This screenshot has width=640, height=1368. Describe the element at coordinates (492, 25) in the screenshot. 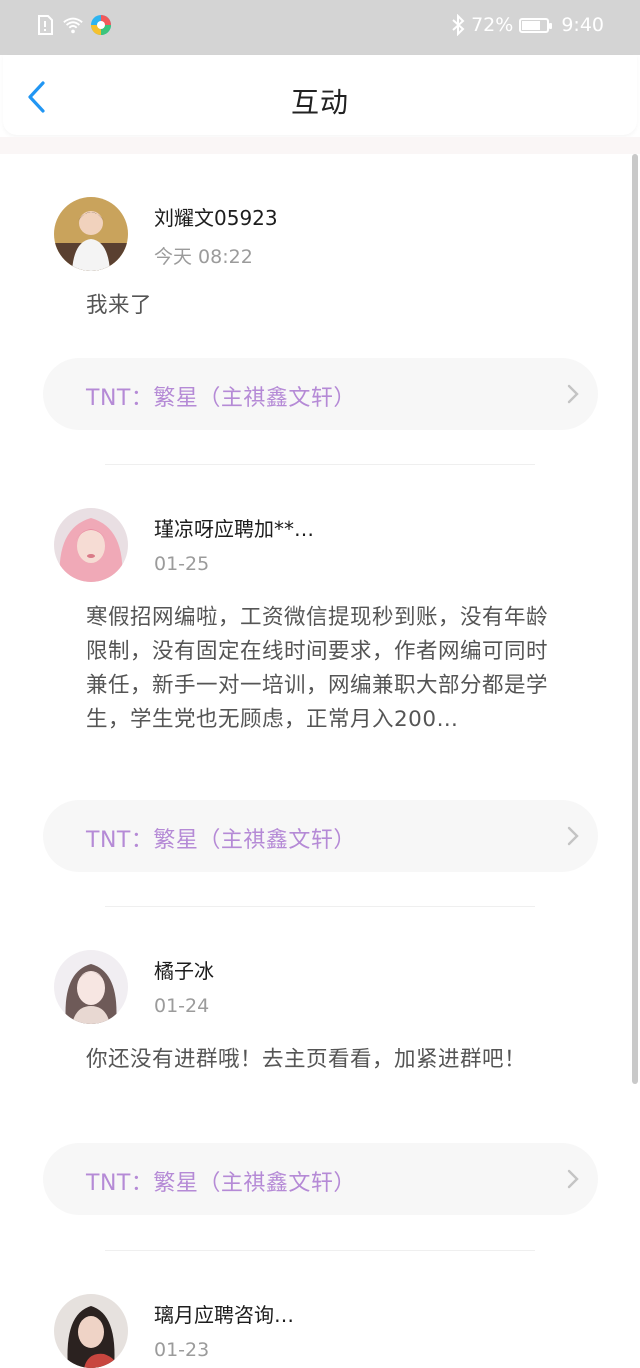

I see `battery-percent: 72%` at that location.